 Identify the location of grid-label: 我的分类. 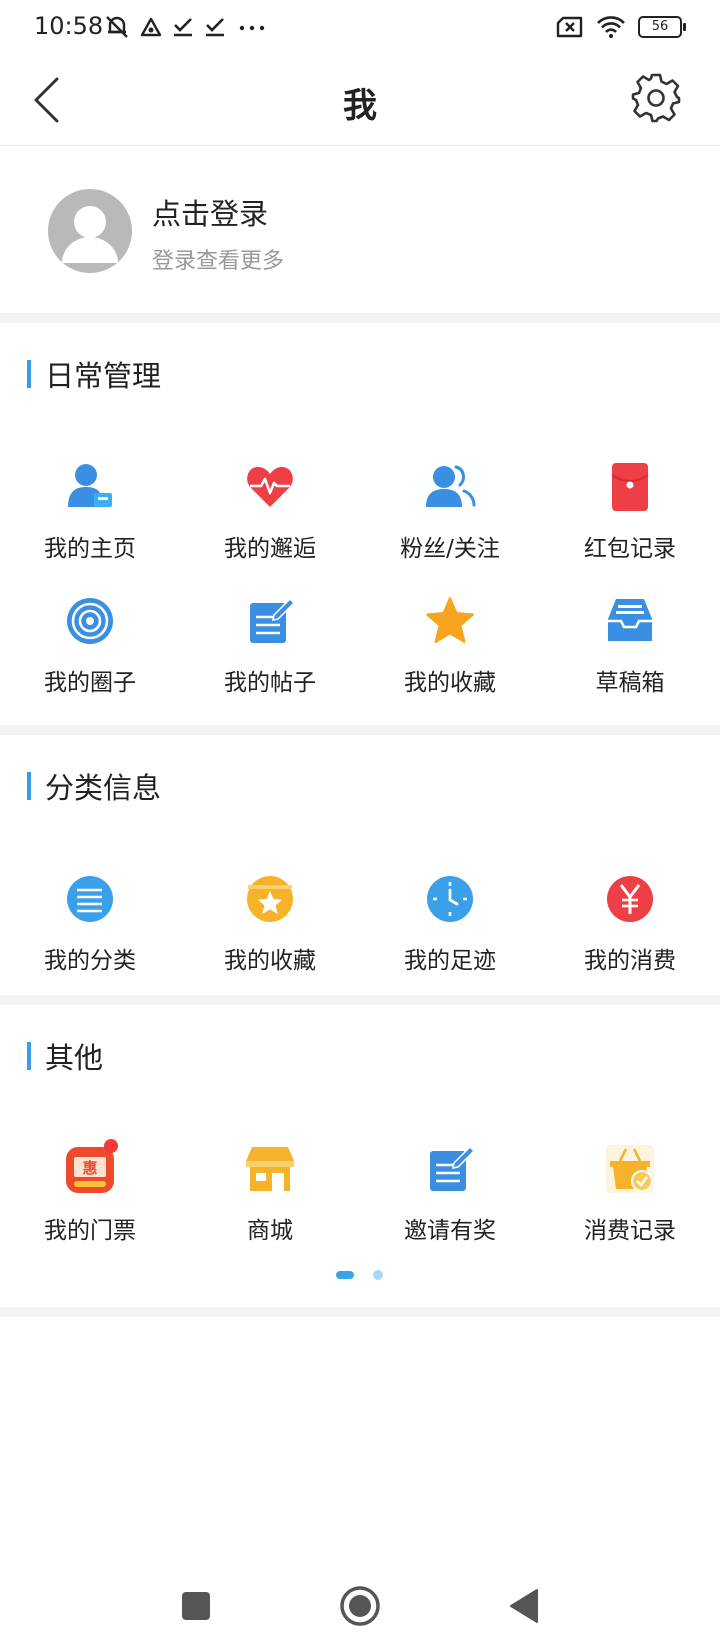
(90, 961).